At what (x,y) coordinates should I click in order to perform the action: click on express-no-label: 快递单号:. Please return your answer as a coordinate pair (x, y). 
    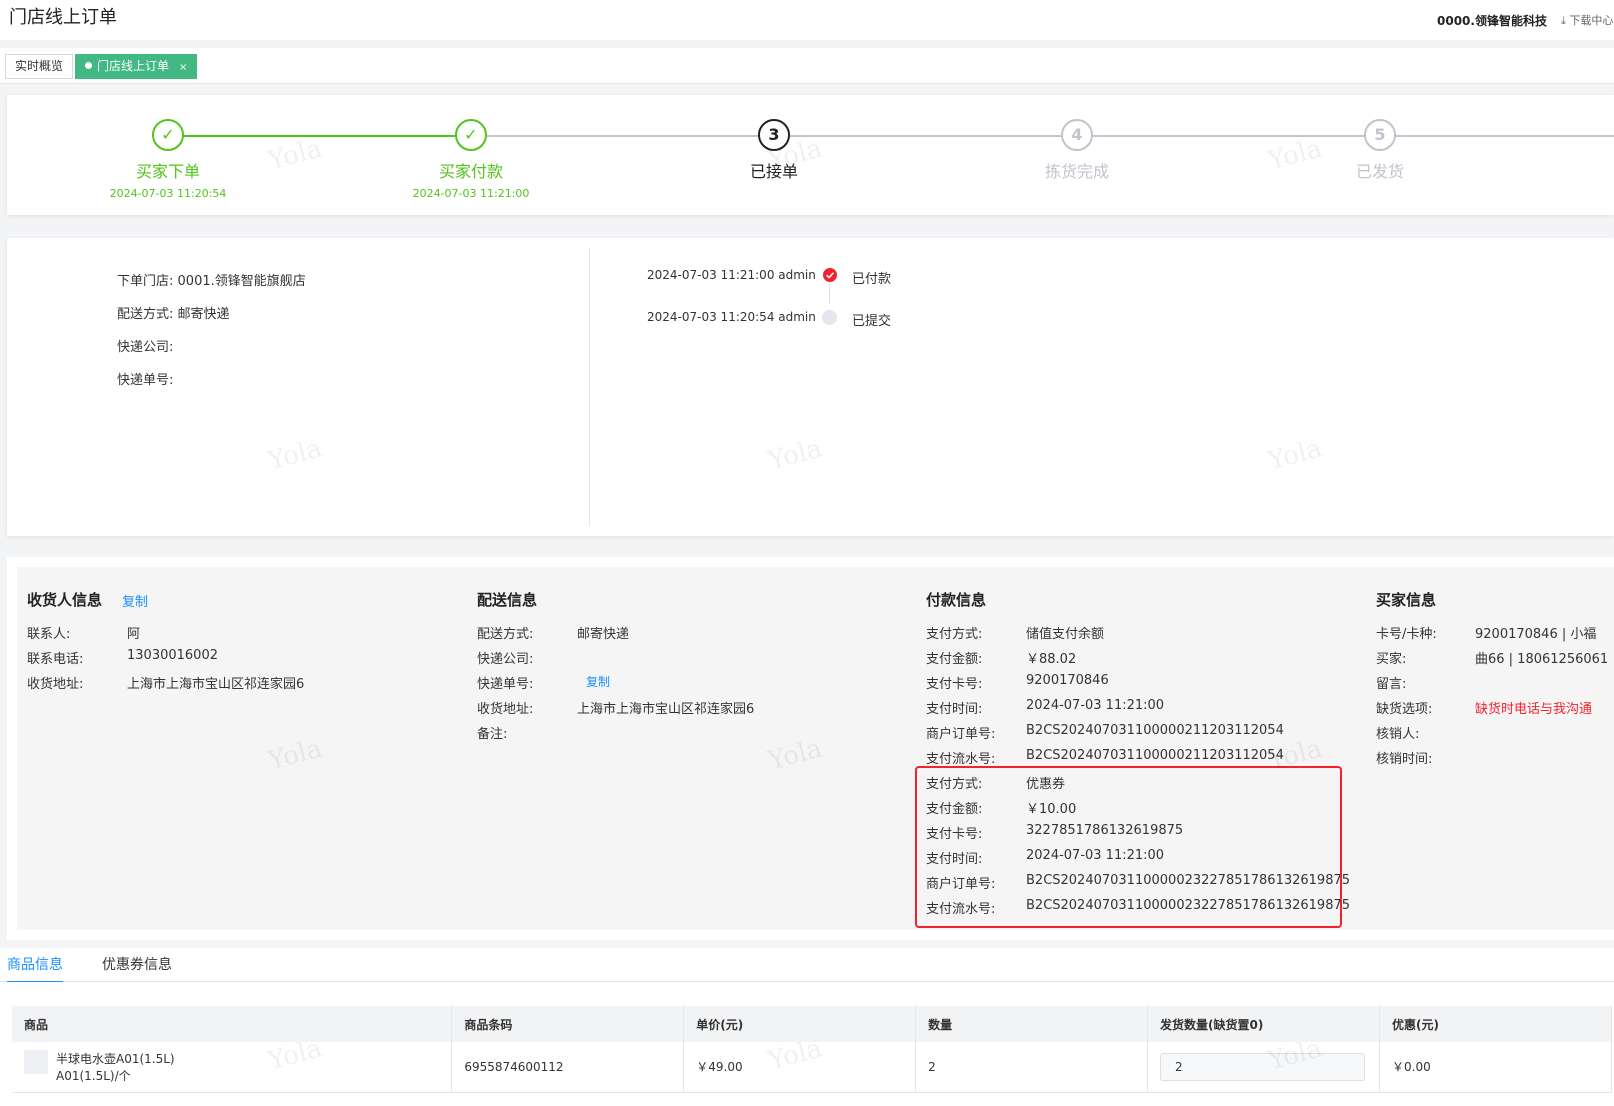
    Looking at the image, I should click on (145, 380).